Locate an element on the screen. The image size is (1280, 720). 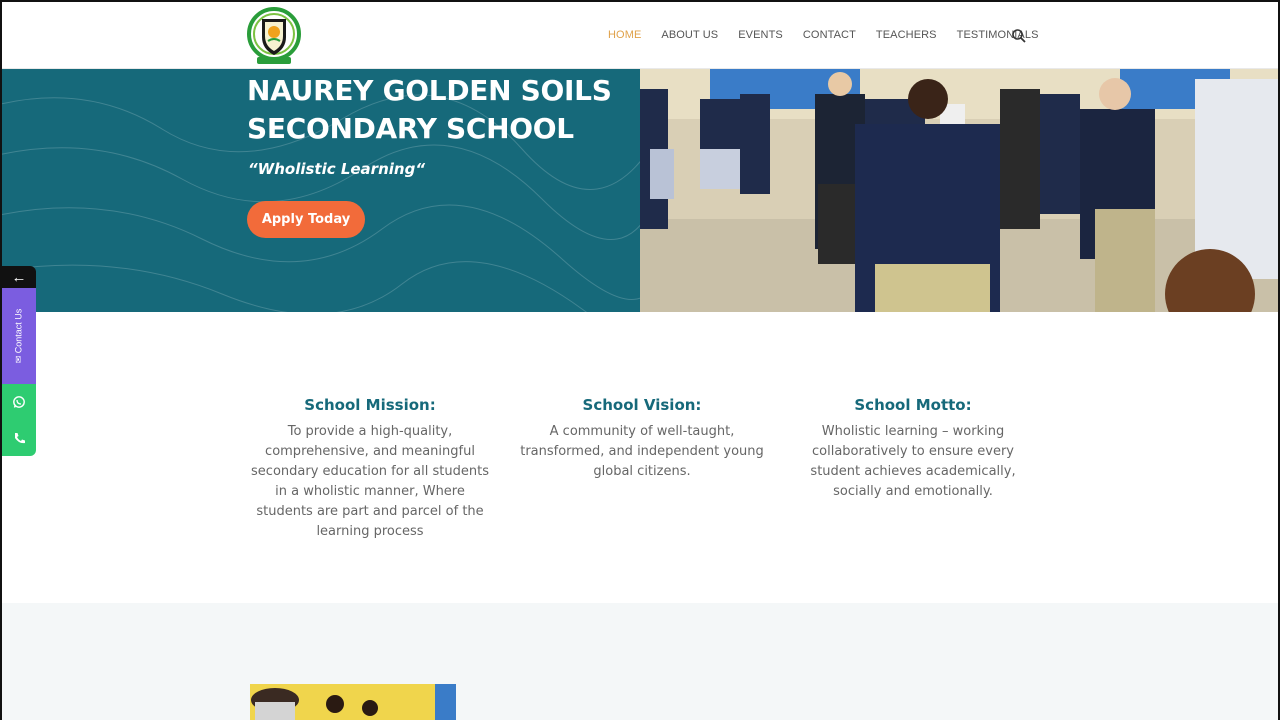
mission-heading: School Mission: is located at coordinates (370, 405).